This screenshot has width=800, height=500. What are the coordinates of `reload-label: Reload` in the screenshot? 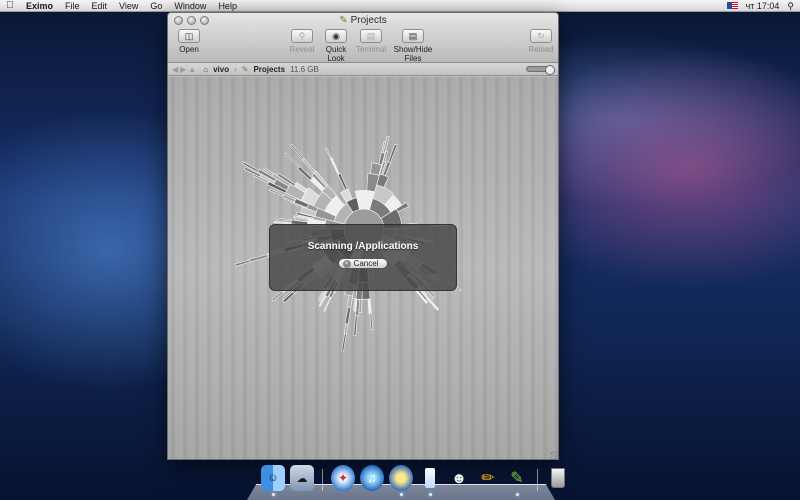 It's located at (541, 49).